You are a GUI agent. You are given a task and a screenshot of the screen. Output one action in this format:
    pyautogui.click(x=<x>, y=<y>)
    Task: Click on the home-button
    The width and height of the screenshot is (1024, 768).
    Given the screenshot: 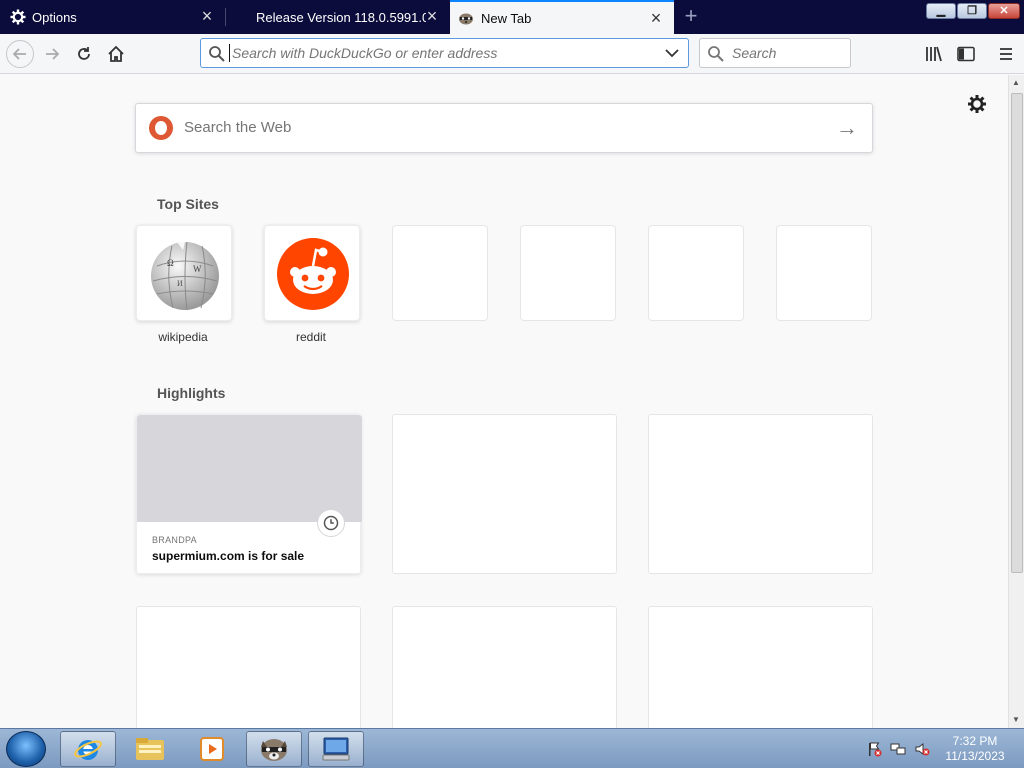 What is the action you would take?
    pyautogui.click(x=116, y=54)
    